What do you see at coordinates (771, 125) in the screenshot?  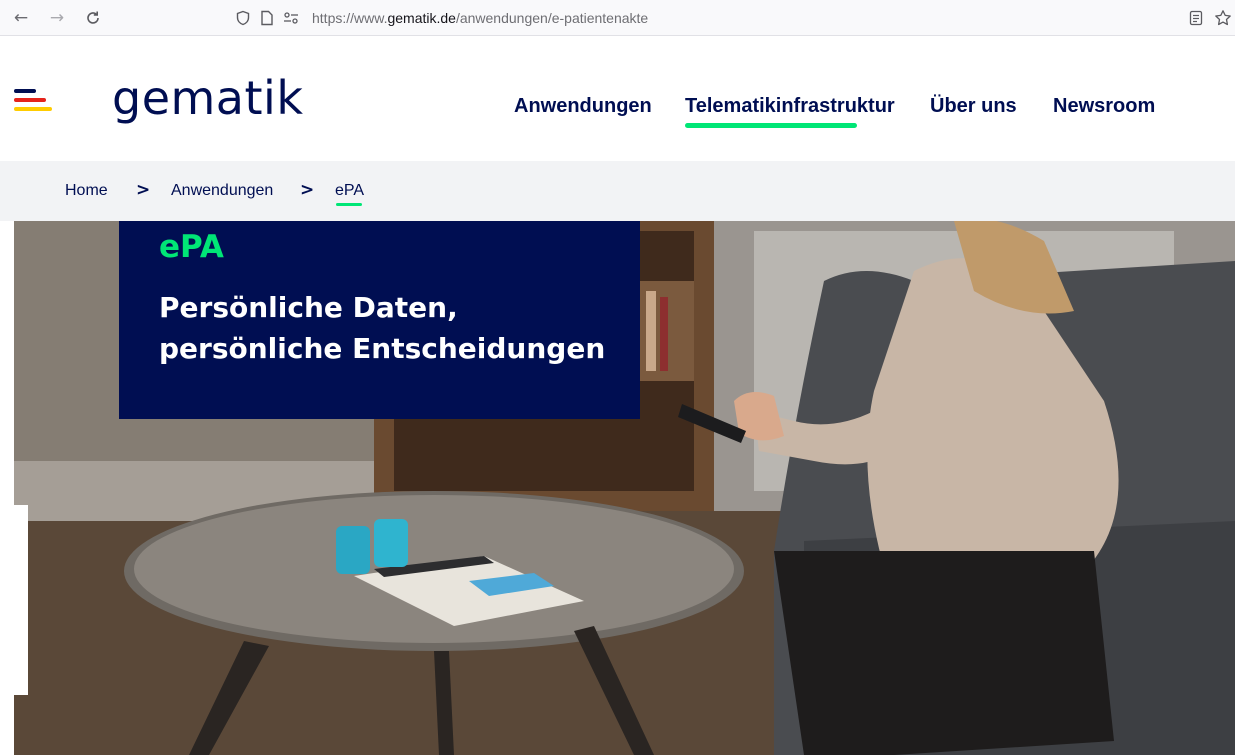 I see `nav-active-indicator` at bounding box center [771, 125].